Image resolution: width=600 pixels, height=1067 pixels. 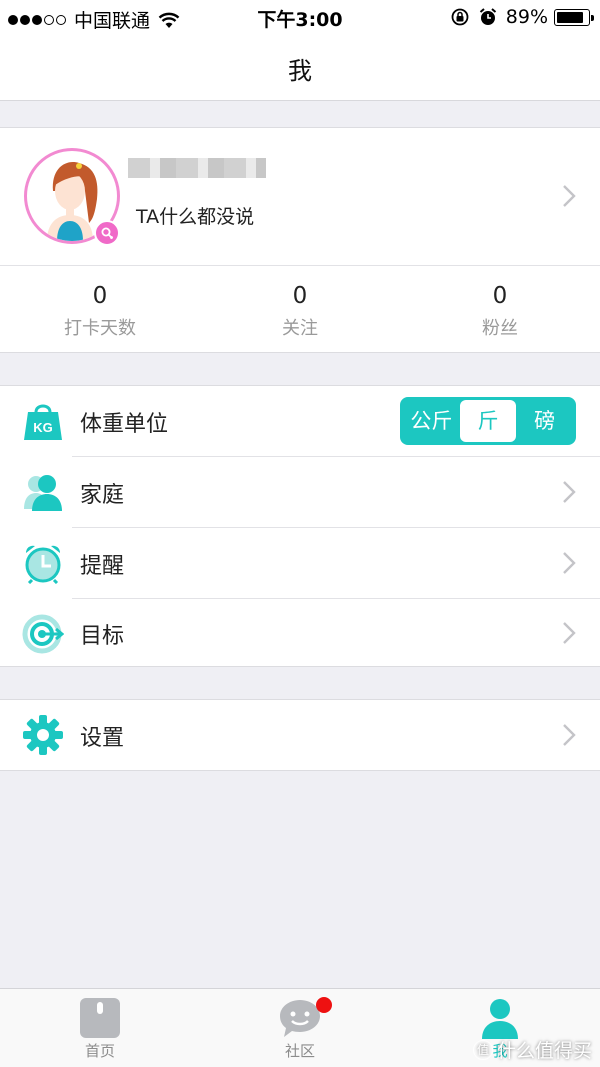 I want to click on stat-followers: 0 粉丝, so click(x=500, y=309).